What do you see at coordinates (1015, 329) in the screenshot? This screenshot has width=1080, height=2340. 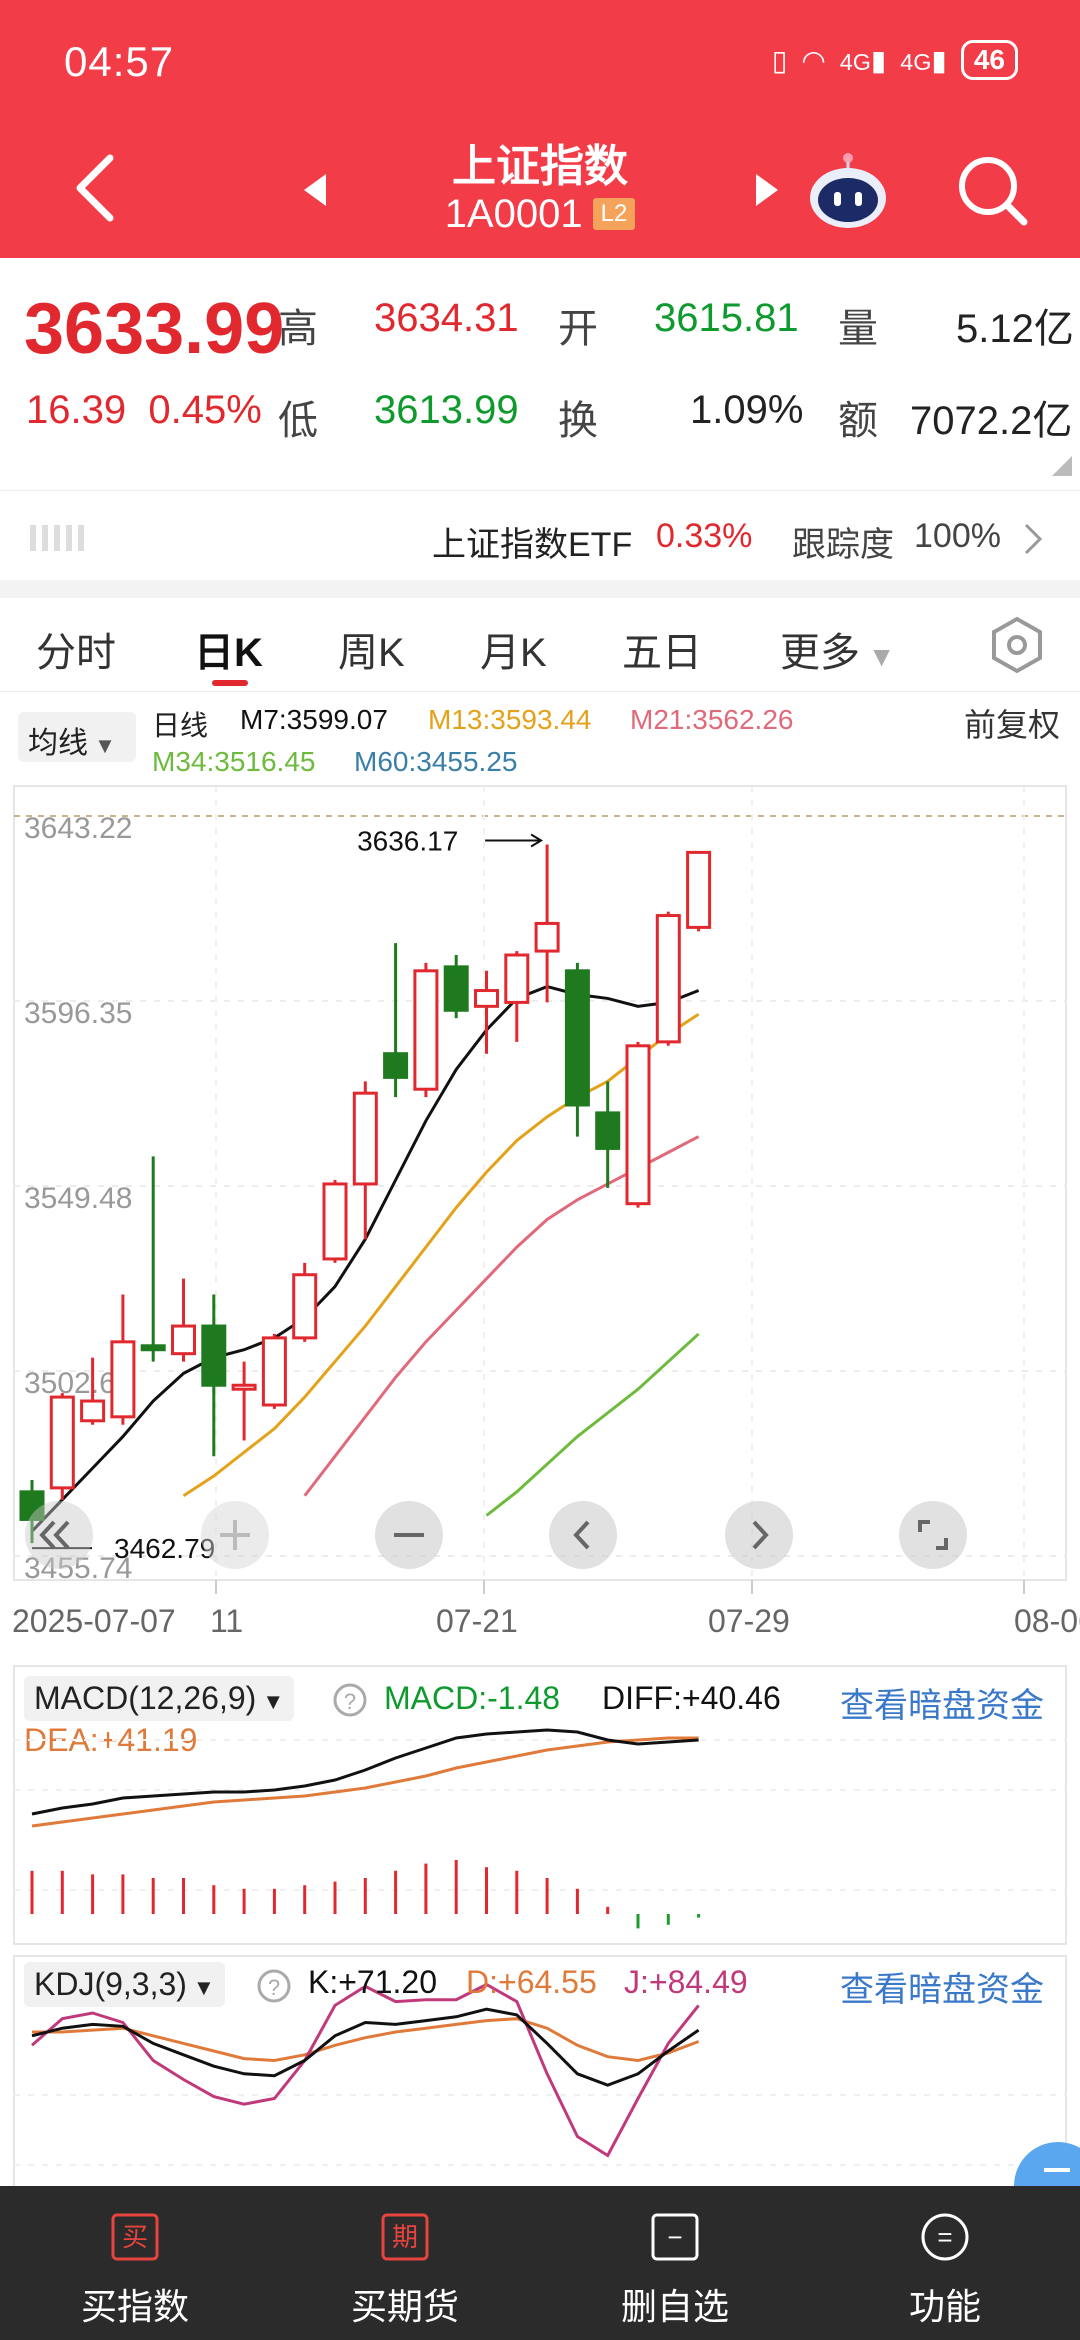 I see `volume-value: 5.12亿` at bounding box center [1015, 329].